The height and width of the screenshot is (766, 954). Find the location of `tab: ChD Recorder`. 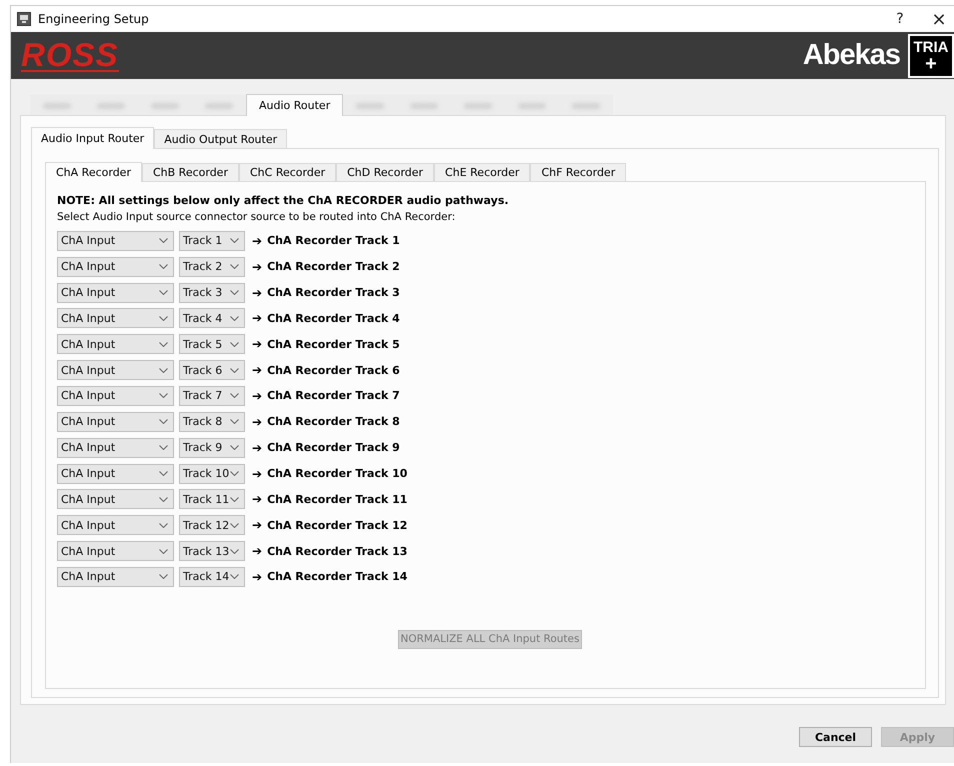

tab: ChD Recorder is located at coordinates (385, 172).